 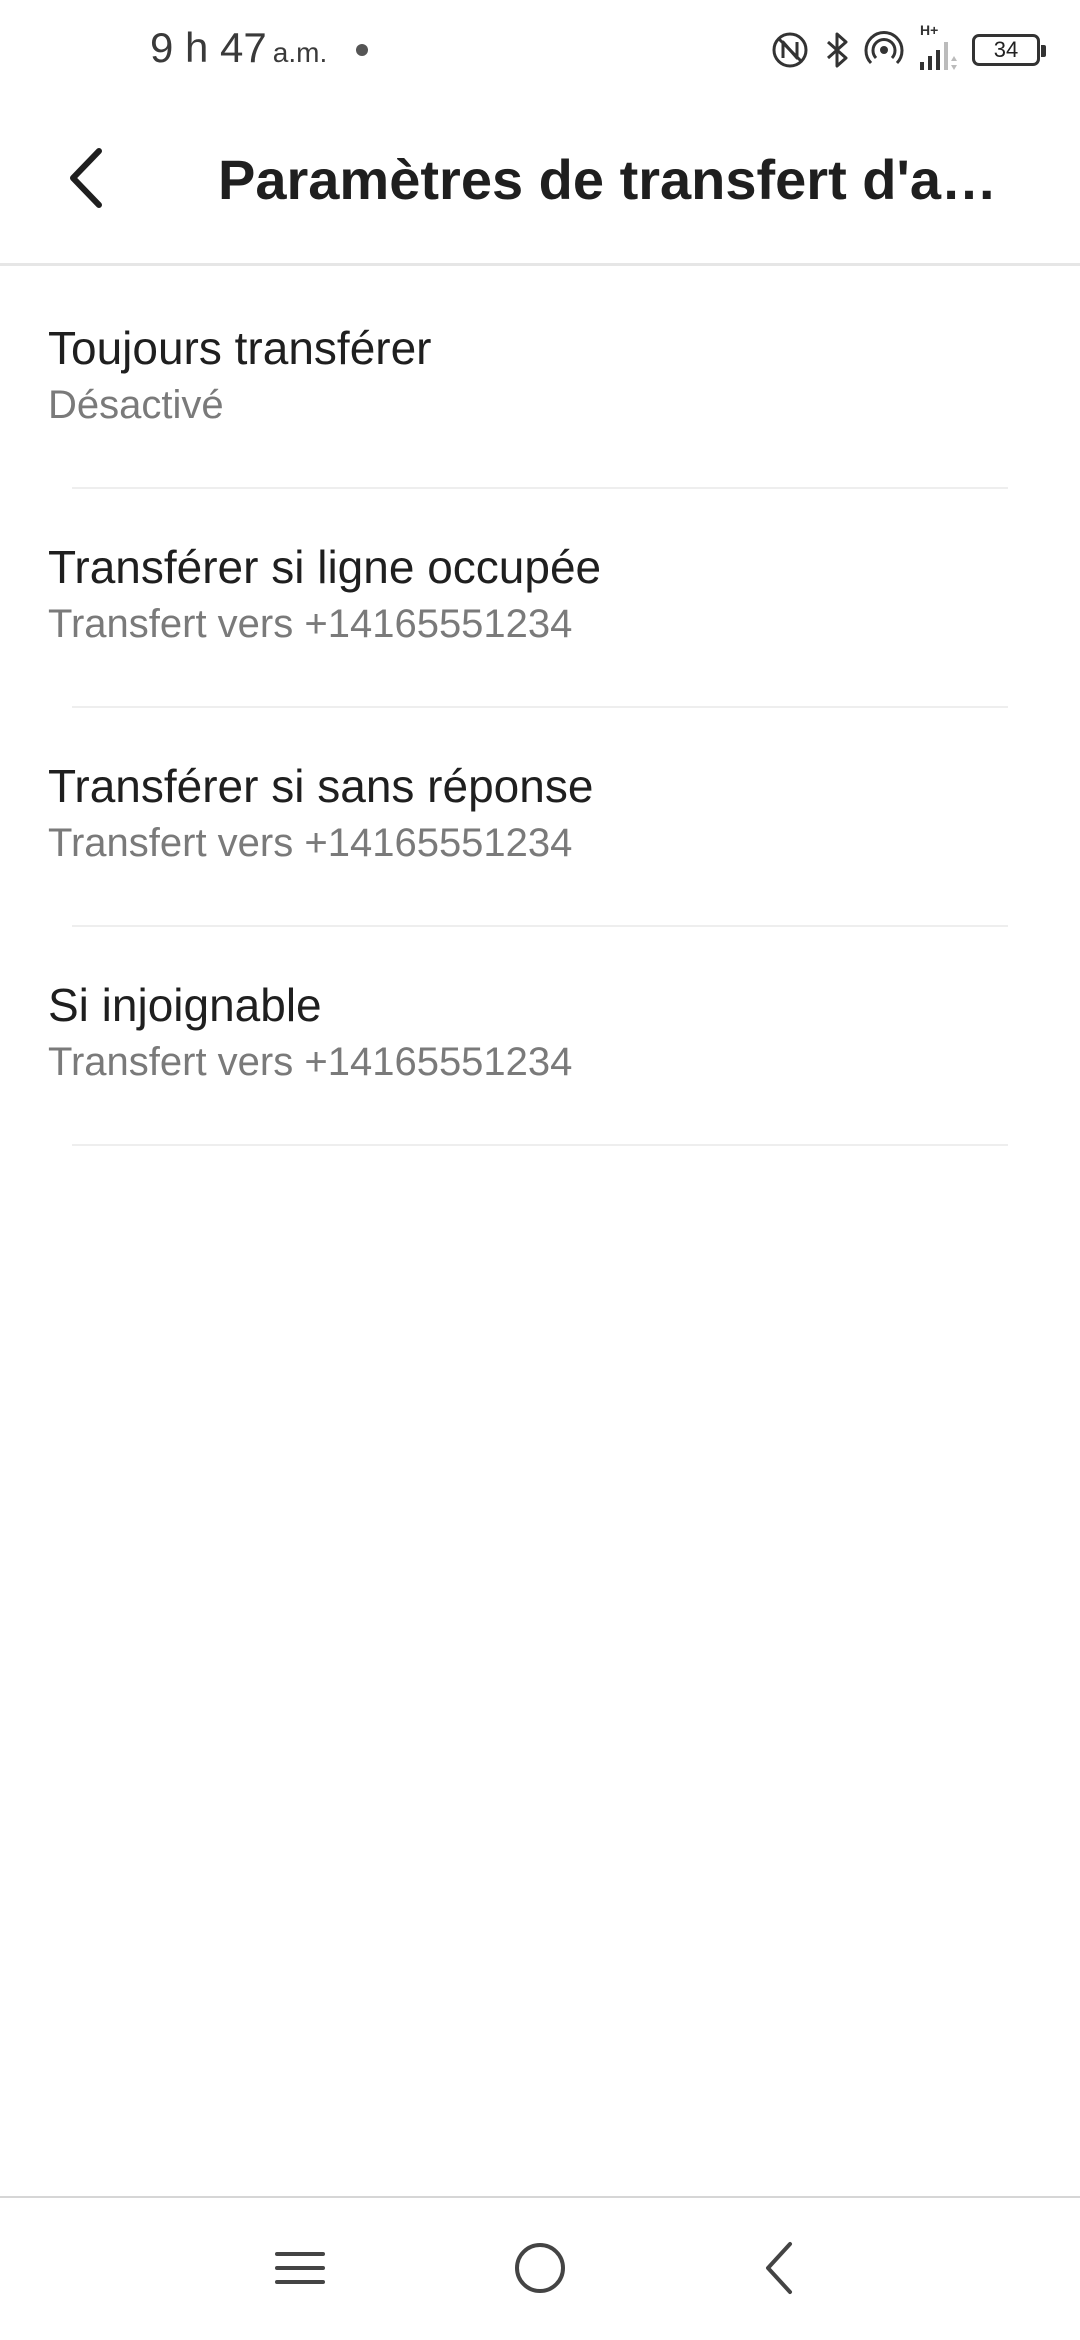 What do you see at coordinates (240, 348) in the screenshot?
I see `item-title: Toujours transférer` at bounding box center [240, 348].